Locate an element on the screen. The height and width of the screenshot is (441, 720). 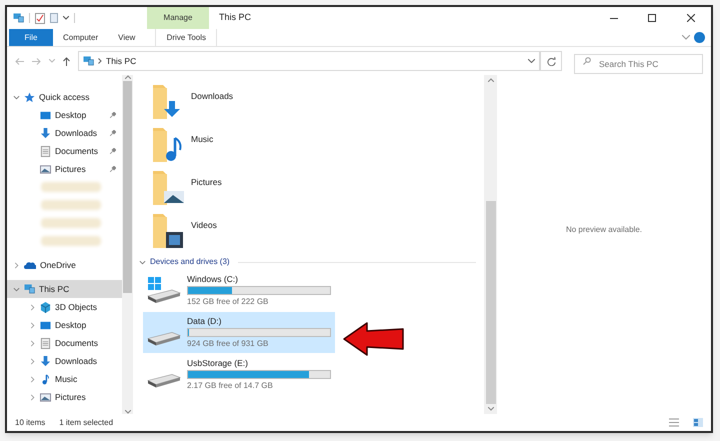
refresh-button is located at coordinates (551, 61).